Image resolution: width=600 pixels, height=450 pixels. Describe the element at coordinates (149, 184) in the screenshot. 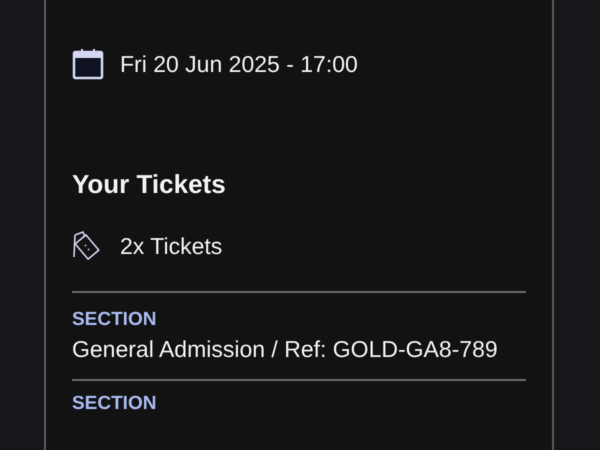

I see `tickets-heading: Your Tickets` at that location.